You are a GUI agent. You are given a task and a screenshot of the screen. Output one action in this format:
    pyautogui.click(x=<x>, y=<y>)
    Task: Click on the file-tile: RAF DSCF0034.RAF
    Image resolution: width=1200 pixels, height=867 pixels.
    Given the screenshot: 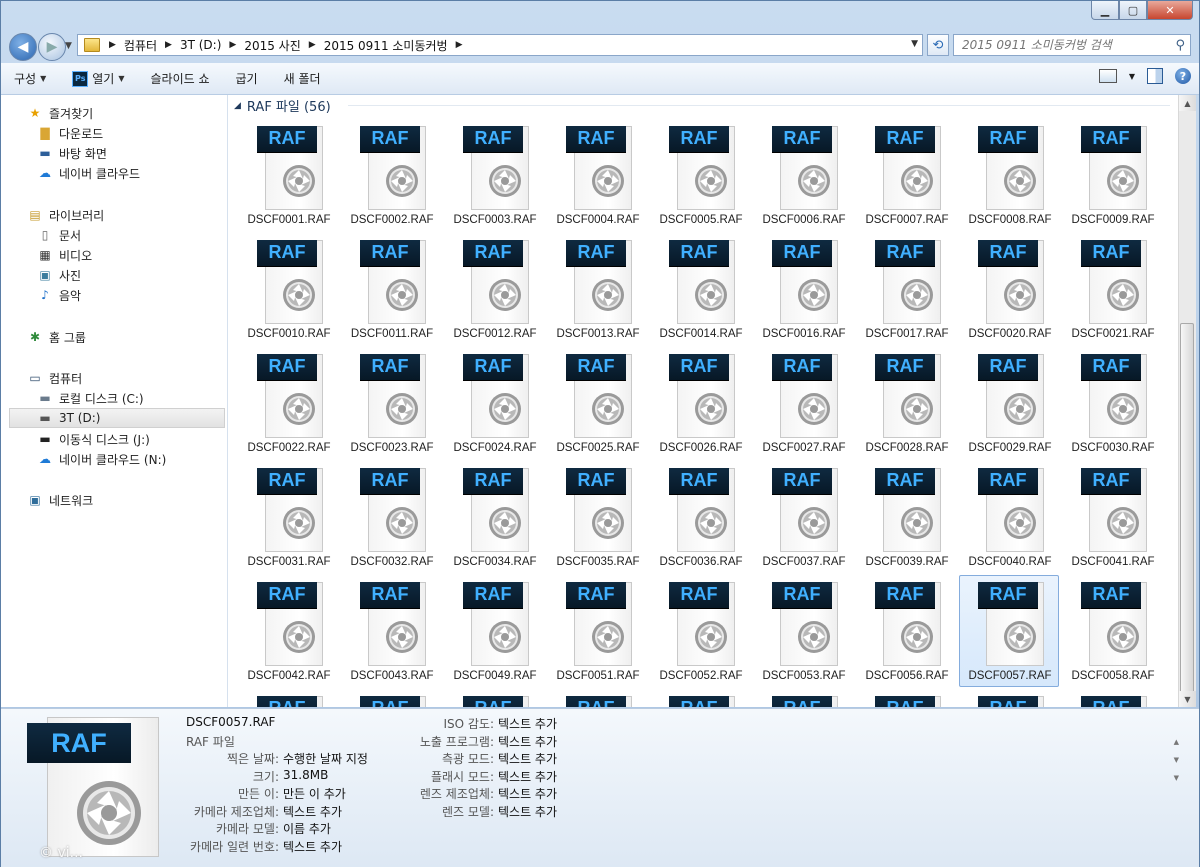 What is the action you would take?
    pyautogui.click(x=494, y=517)
    